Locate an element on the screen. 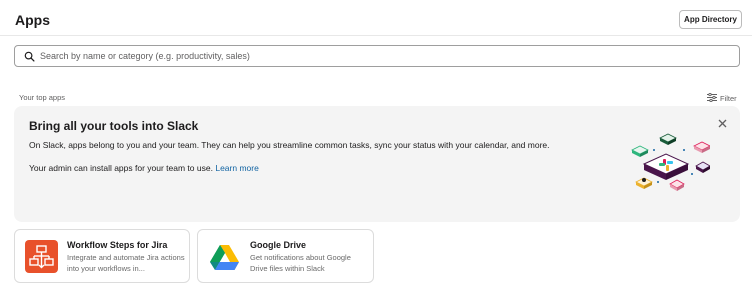  filter-label: Filter is located at coordinates (728, 98).